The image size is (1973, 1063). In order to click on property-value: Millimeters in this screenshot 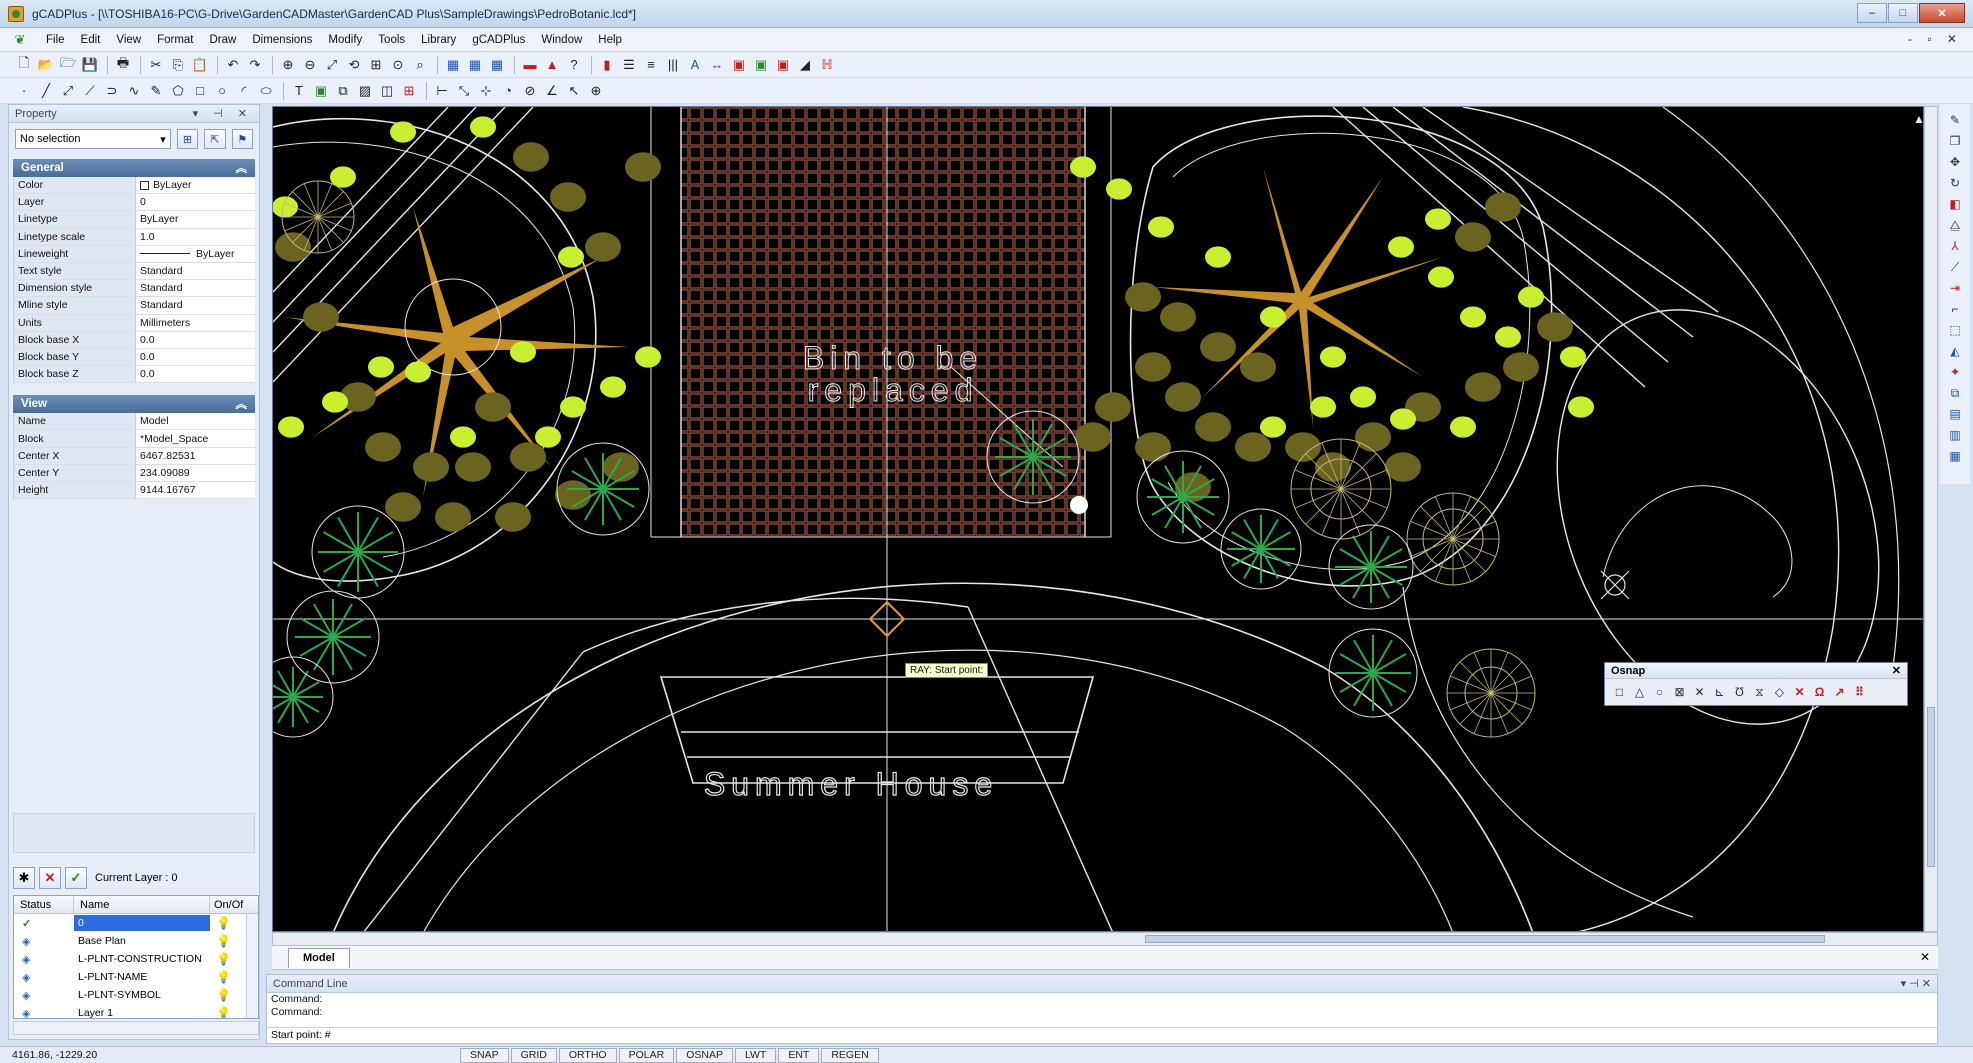, I will do `click(195, 322)`.